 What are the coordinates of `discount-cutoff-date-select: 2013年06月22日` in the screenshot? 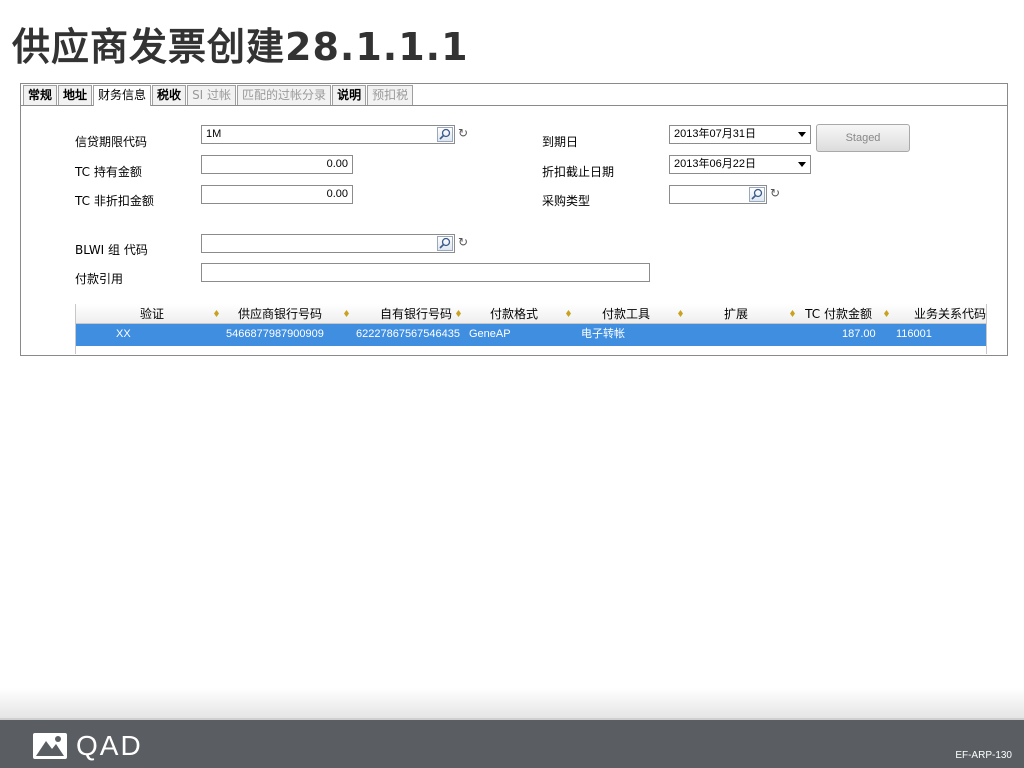 It's located at (740, 164).